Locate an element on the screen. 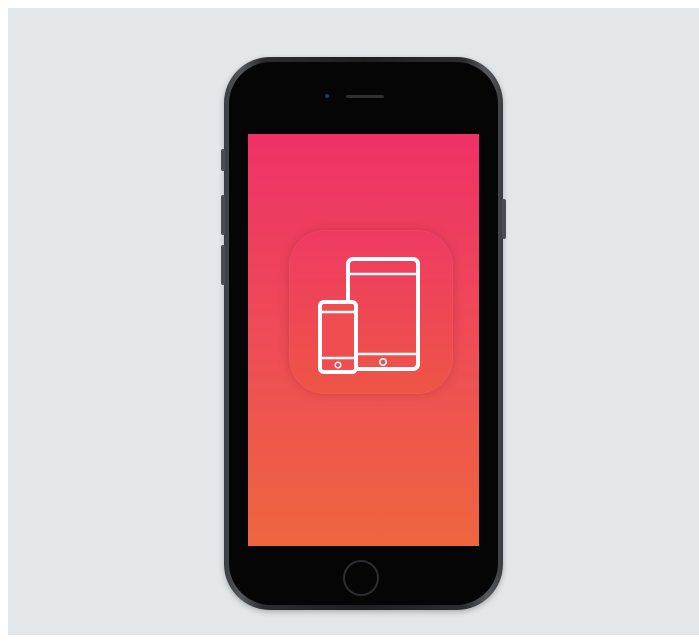 This screenshot has width=699, height=644. devices-glyph is located at coordinates (369, 315).